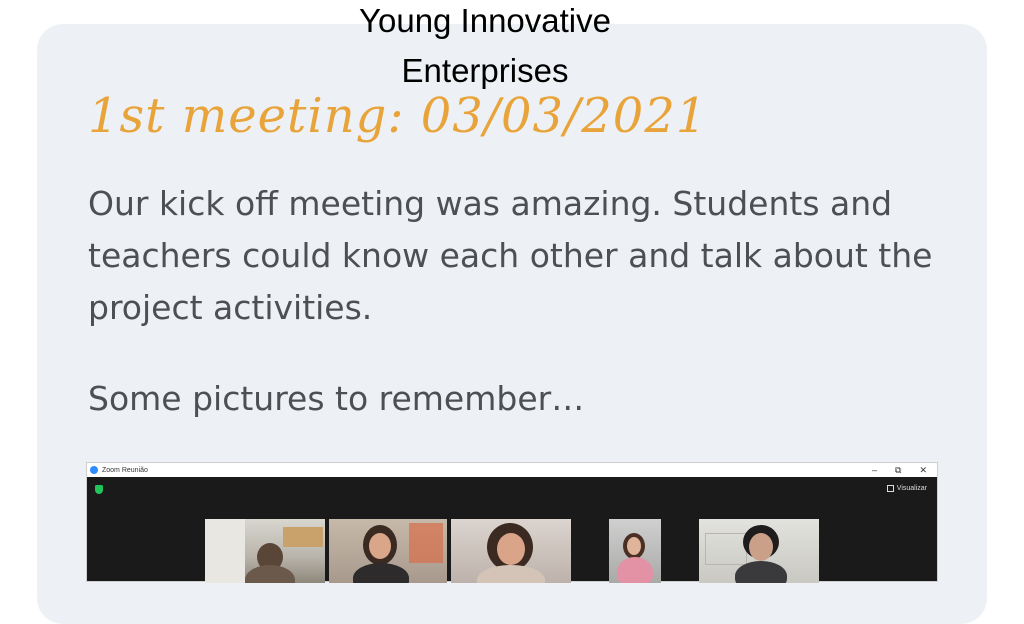  I want to click on page-title: Young Innovative Enterprises, so click(485, 45).